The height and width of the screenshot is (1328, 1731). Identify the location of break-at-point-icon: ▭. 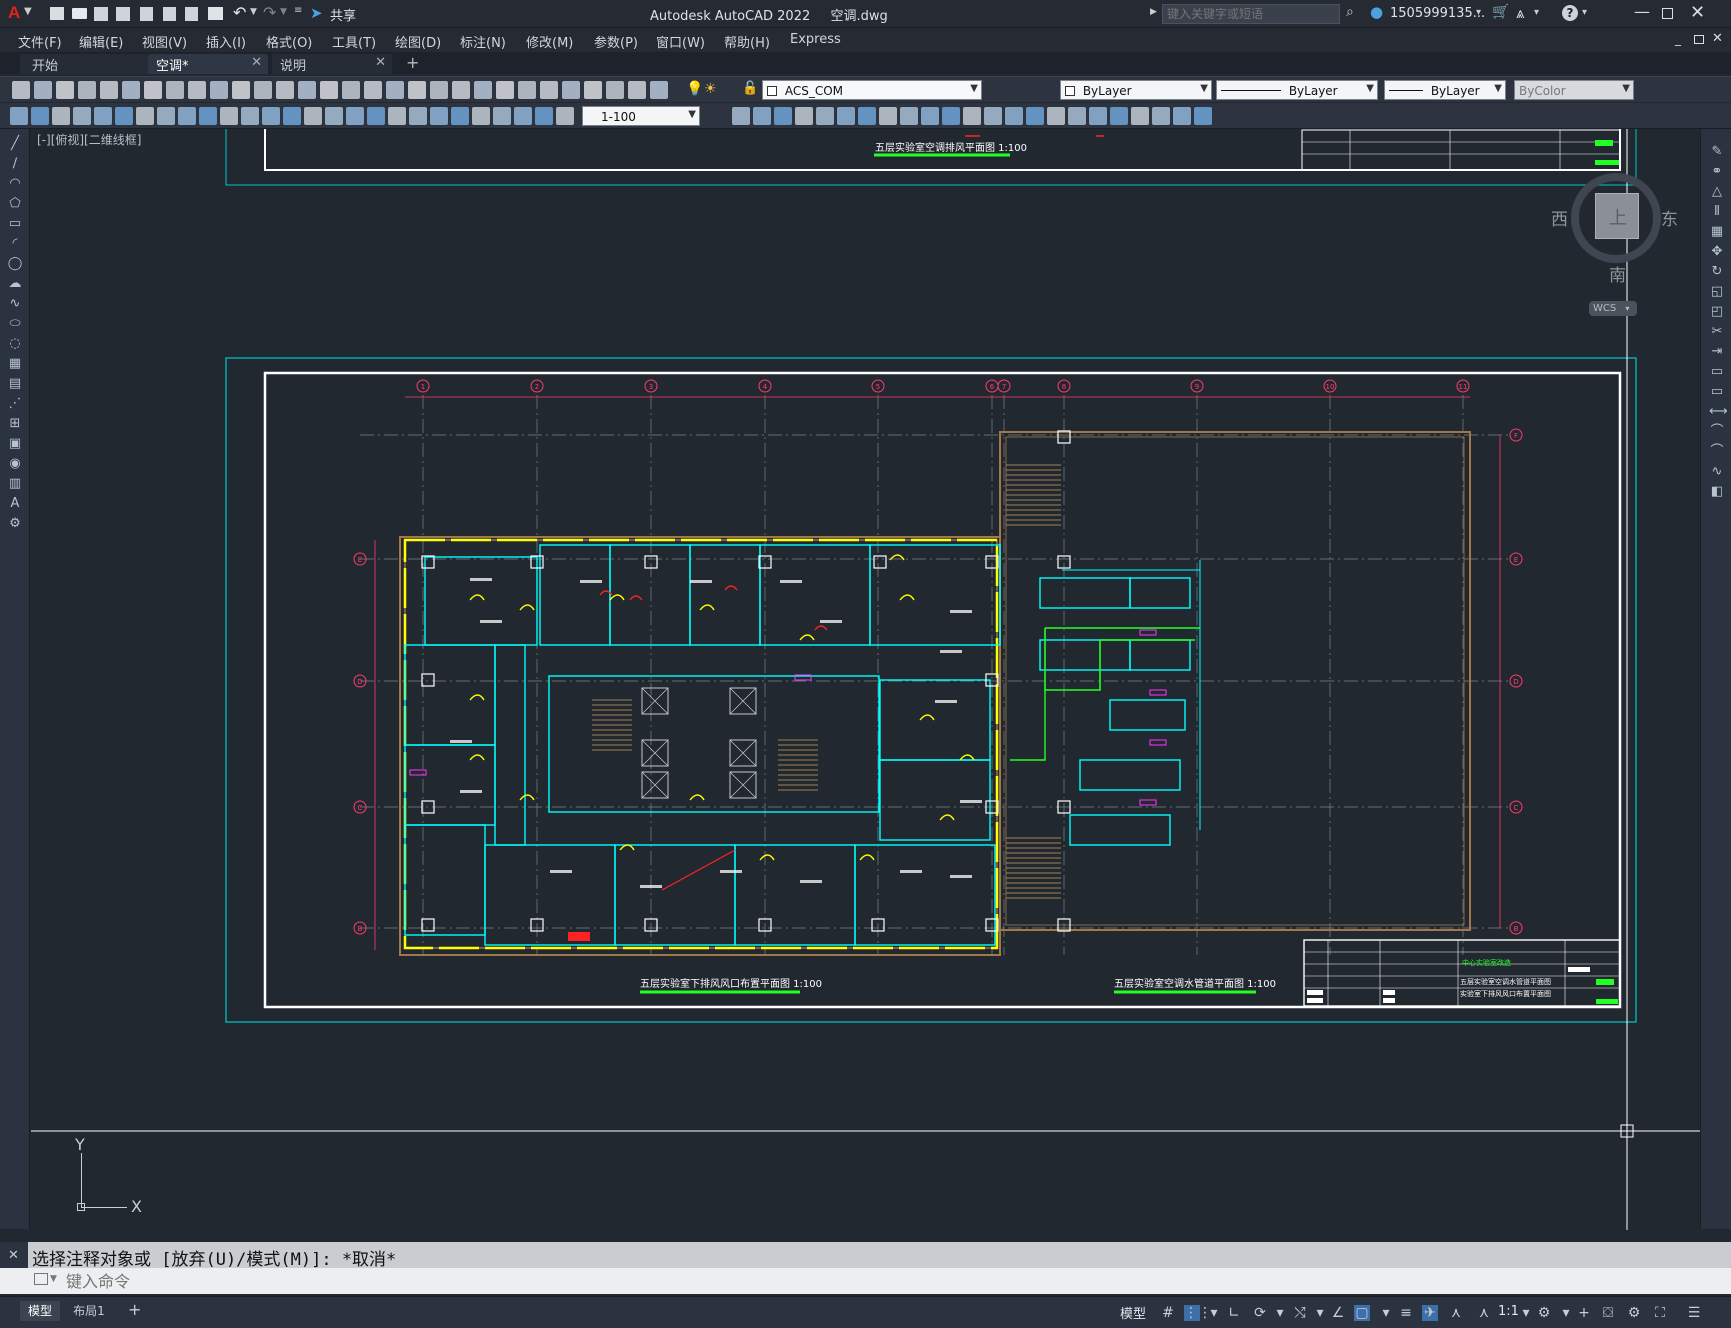
(1717, 372).